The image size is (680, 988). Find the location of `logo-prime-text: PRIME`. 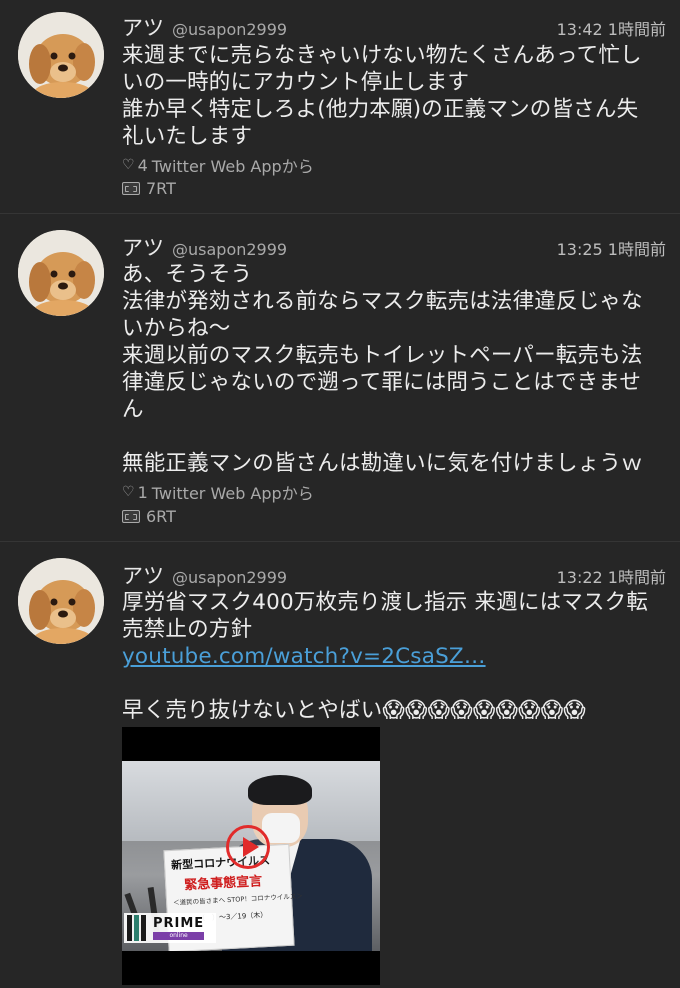

logo-prime-text: PRIME is located at coordinates (179, 923).